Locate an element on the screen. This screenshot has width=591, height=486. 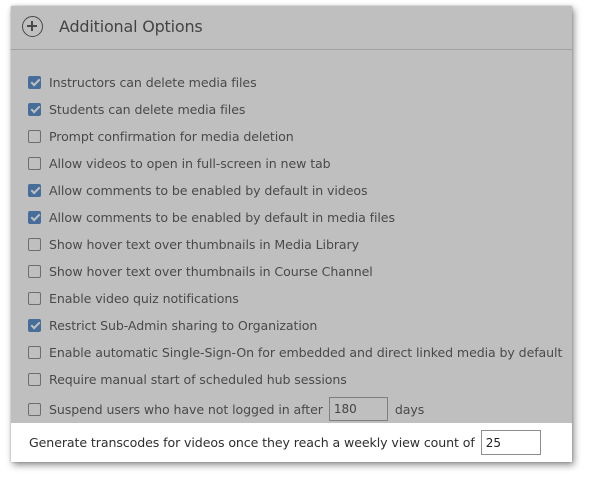
option-row: Prompt confirmation for media deletion is located at coordinates (161, 136).